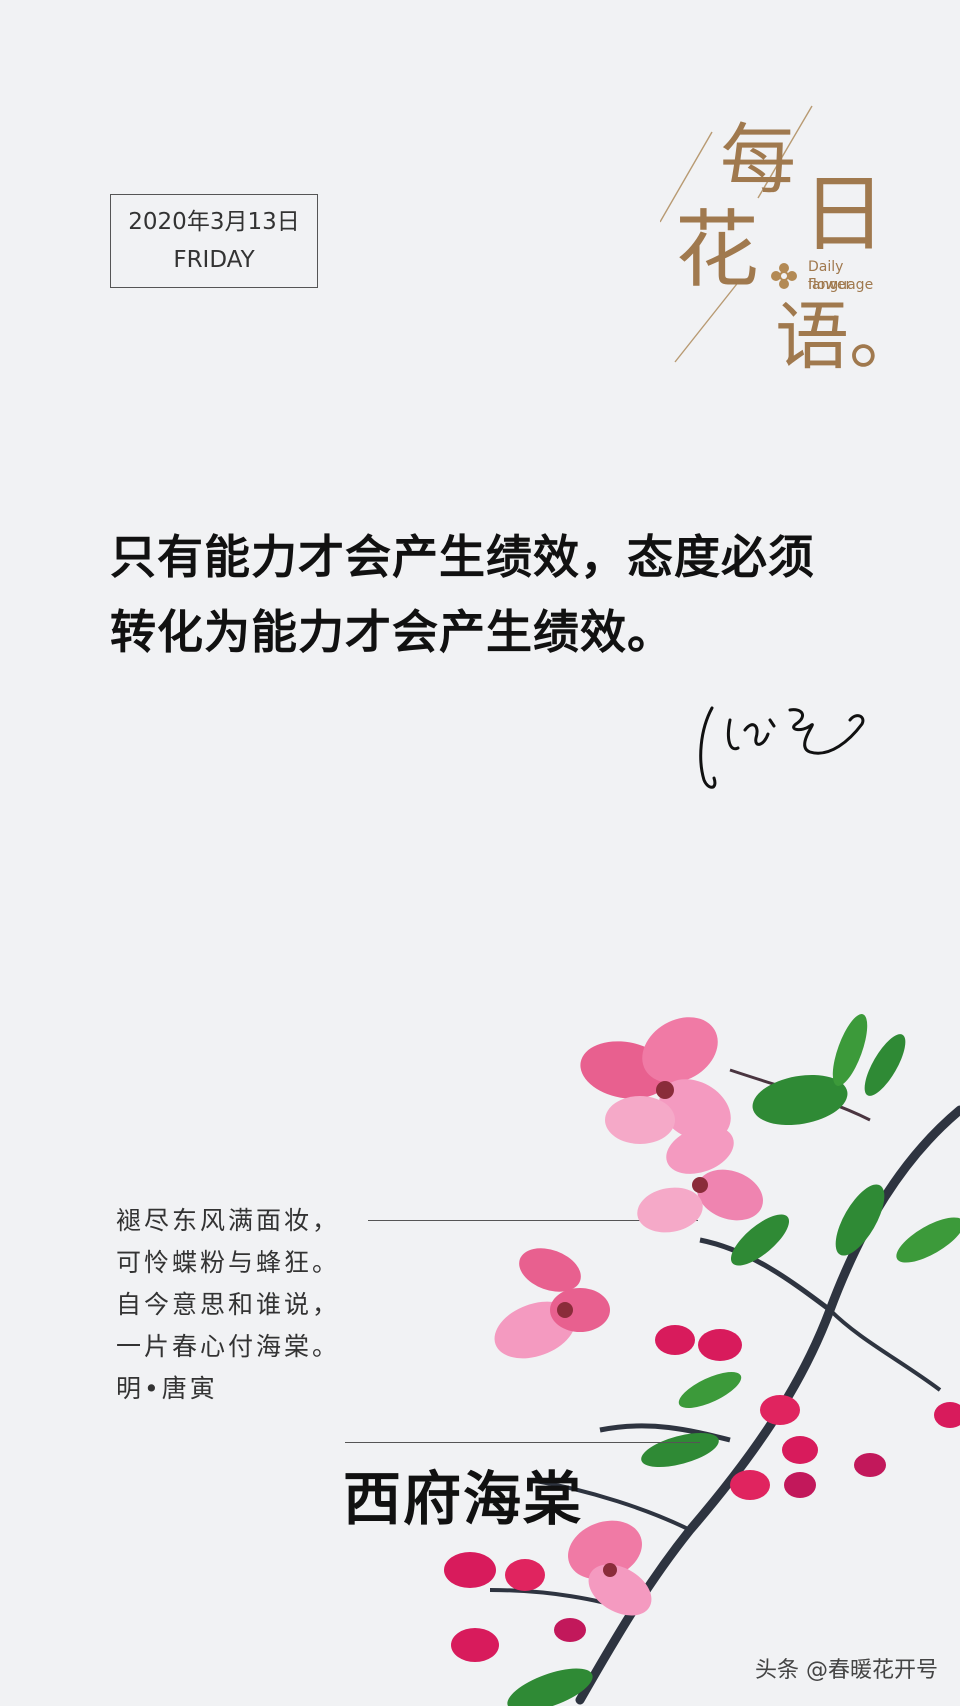 This screenshot has width=960, height=1706. I want to click on date-box: 2020年3月13日 FRIDAY, so click(214, 241).